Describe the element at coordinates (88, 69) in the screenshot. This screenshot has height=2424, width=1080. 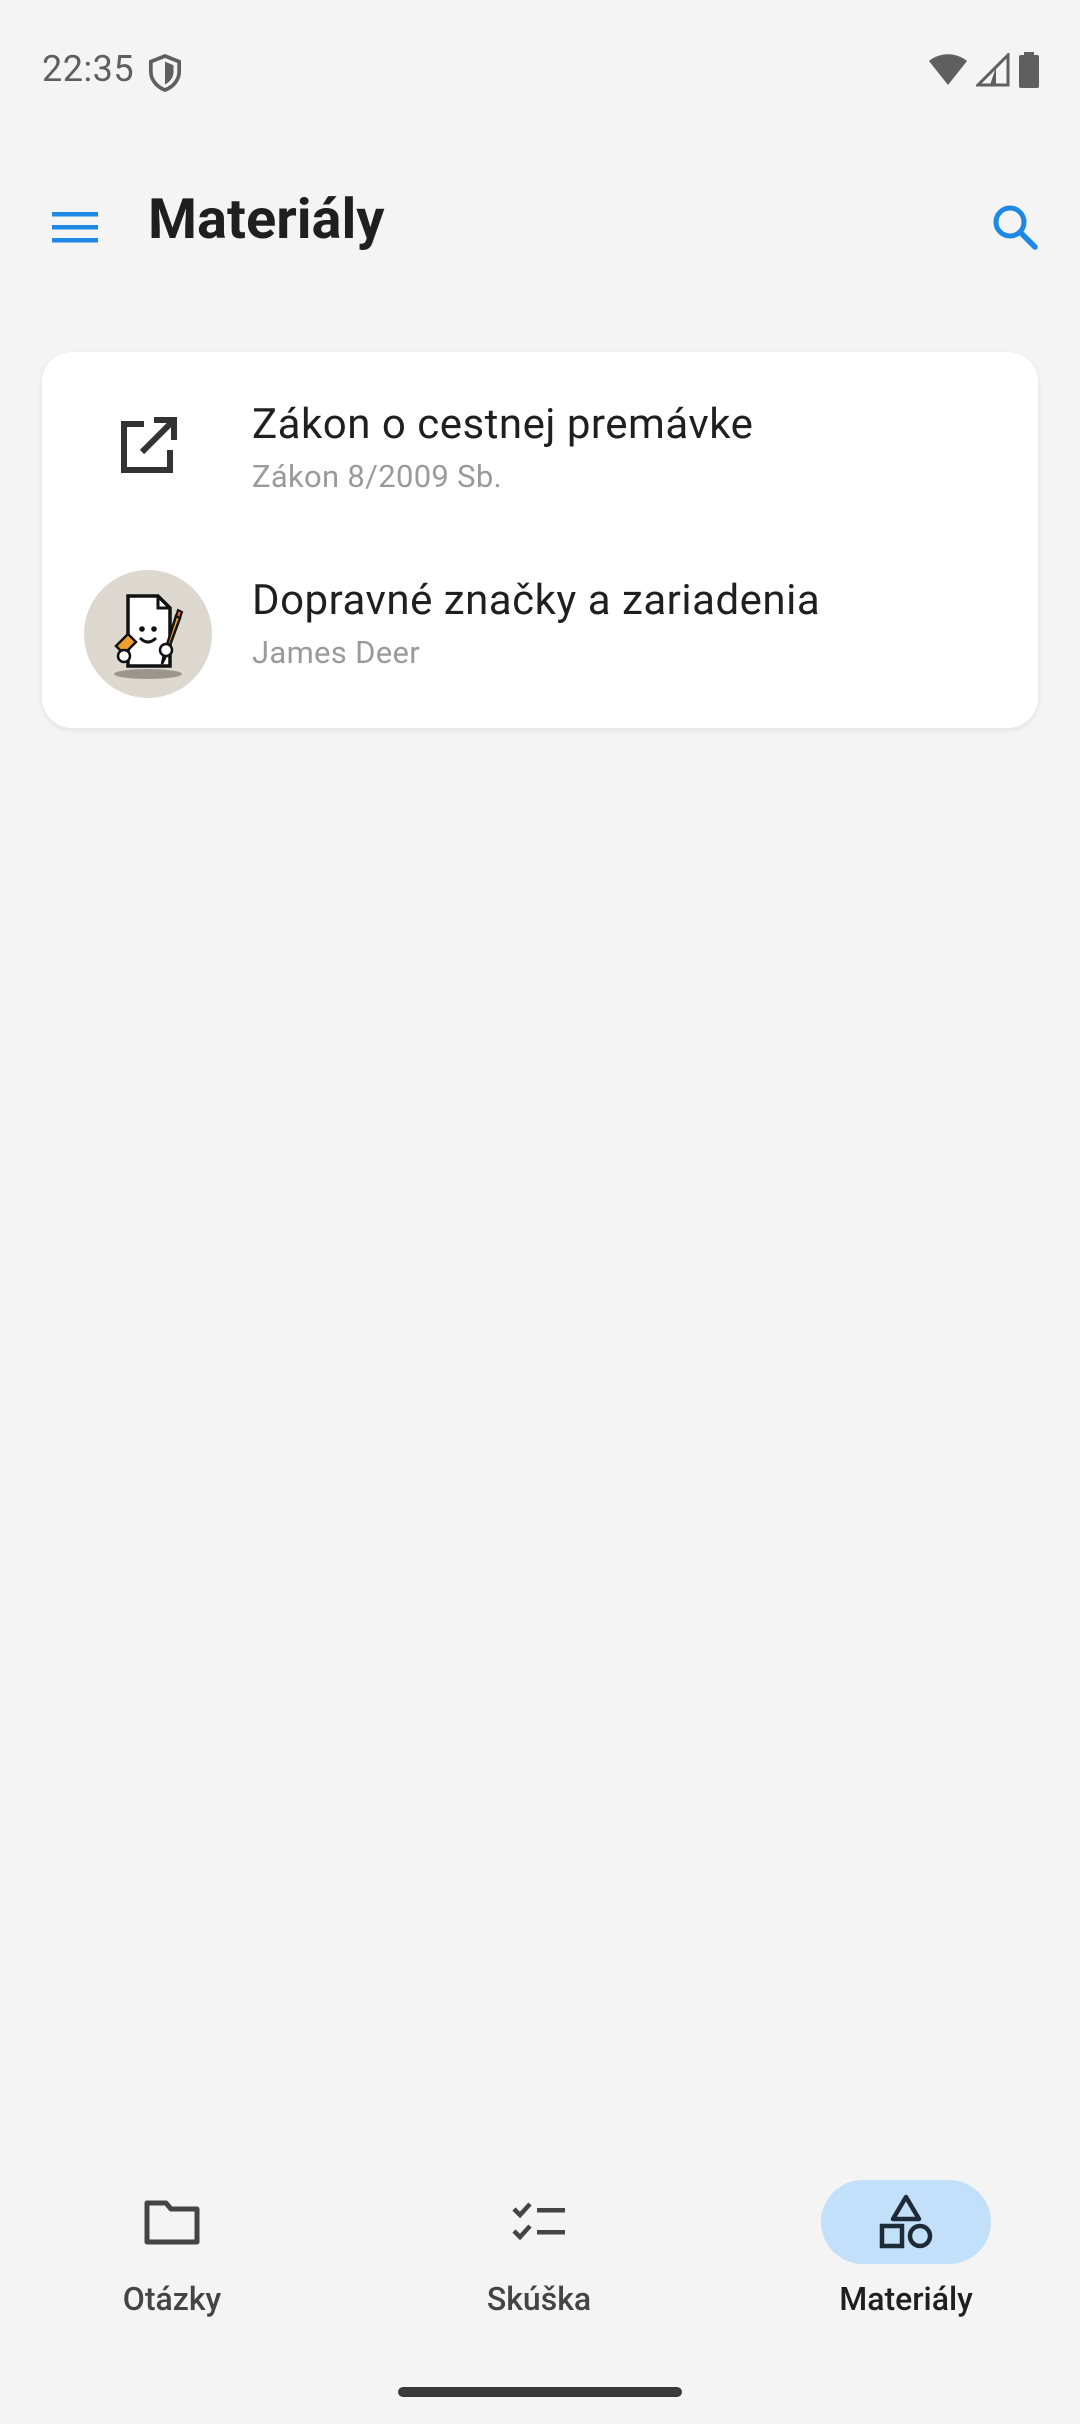
I see `status-time: 22:35` at that location.